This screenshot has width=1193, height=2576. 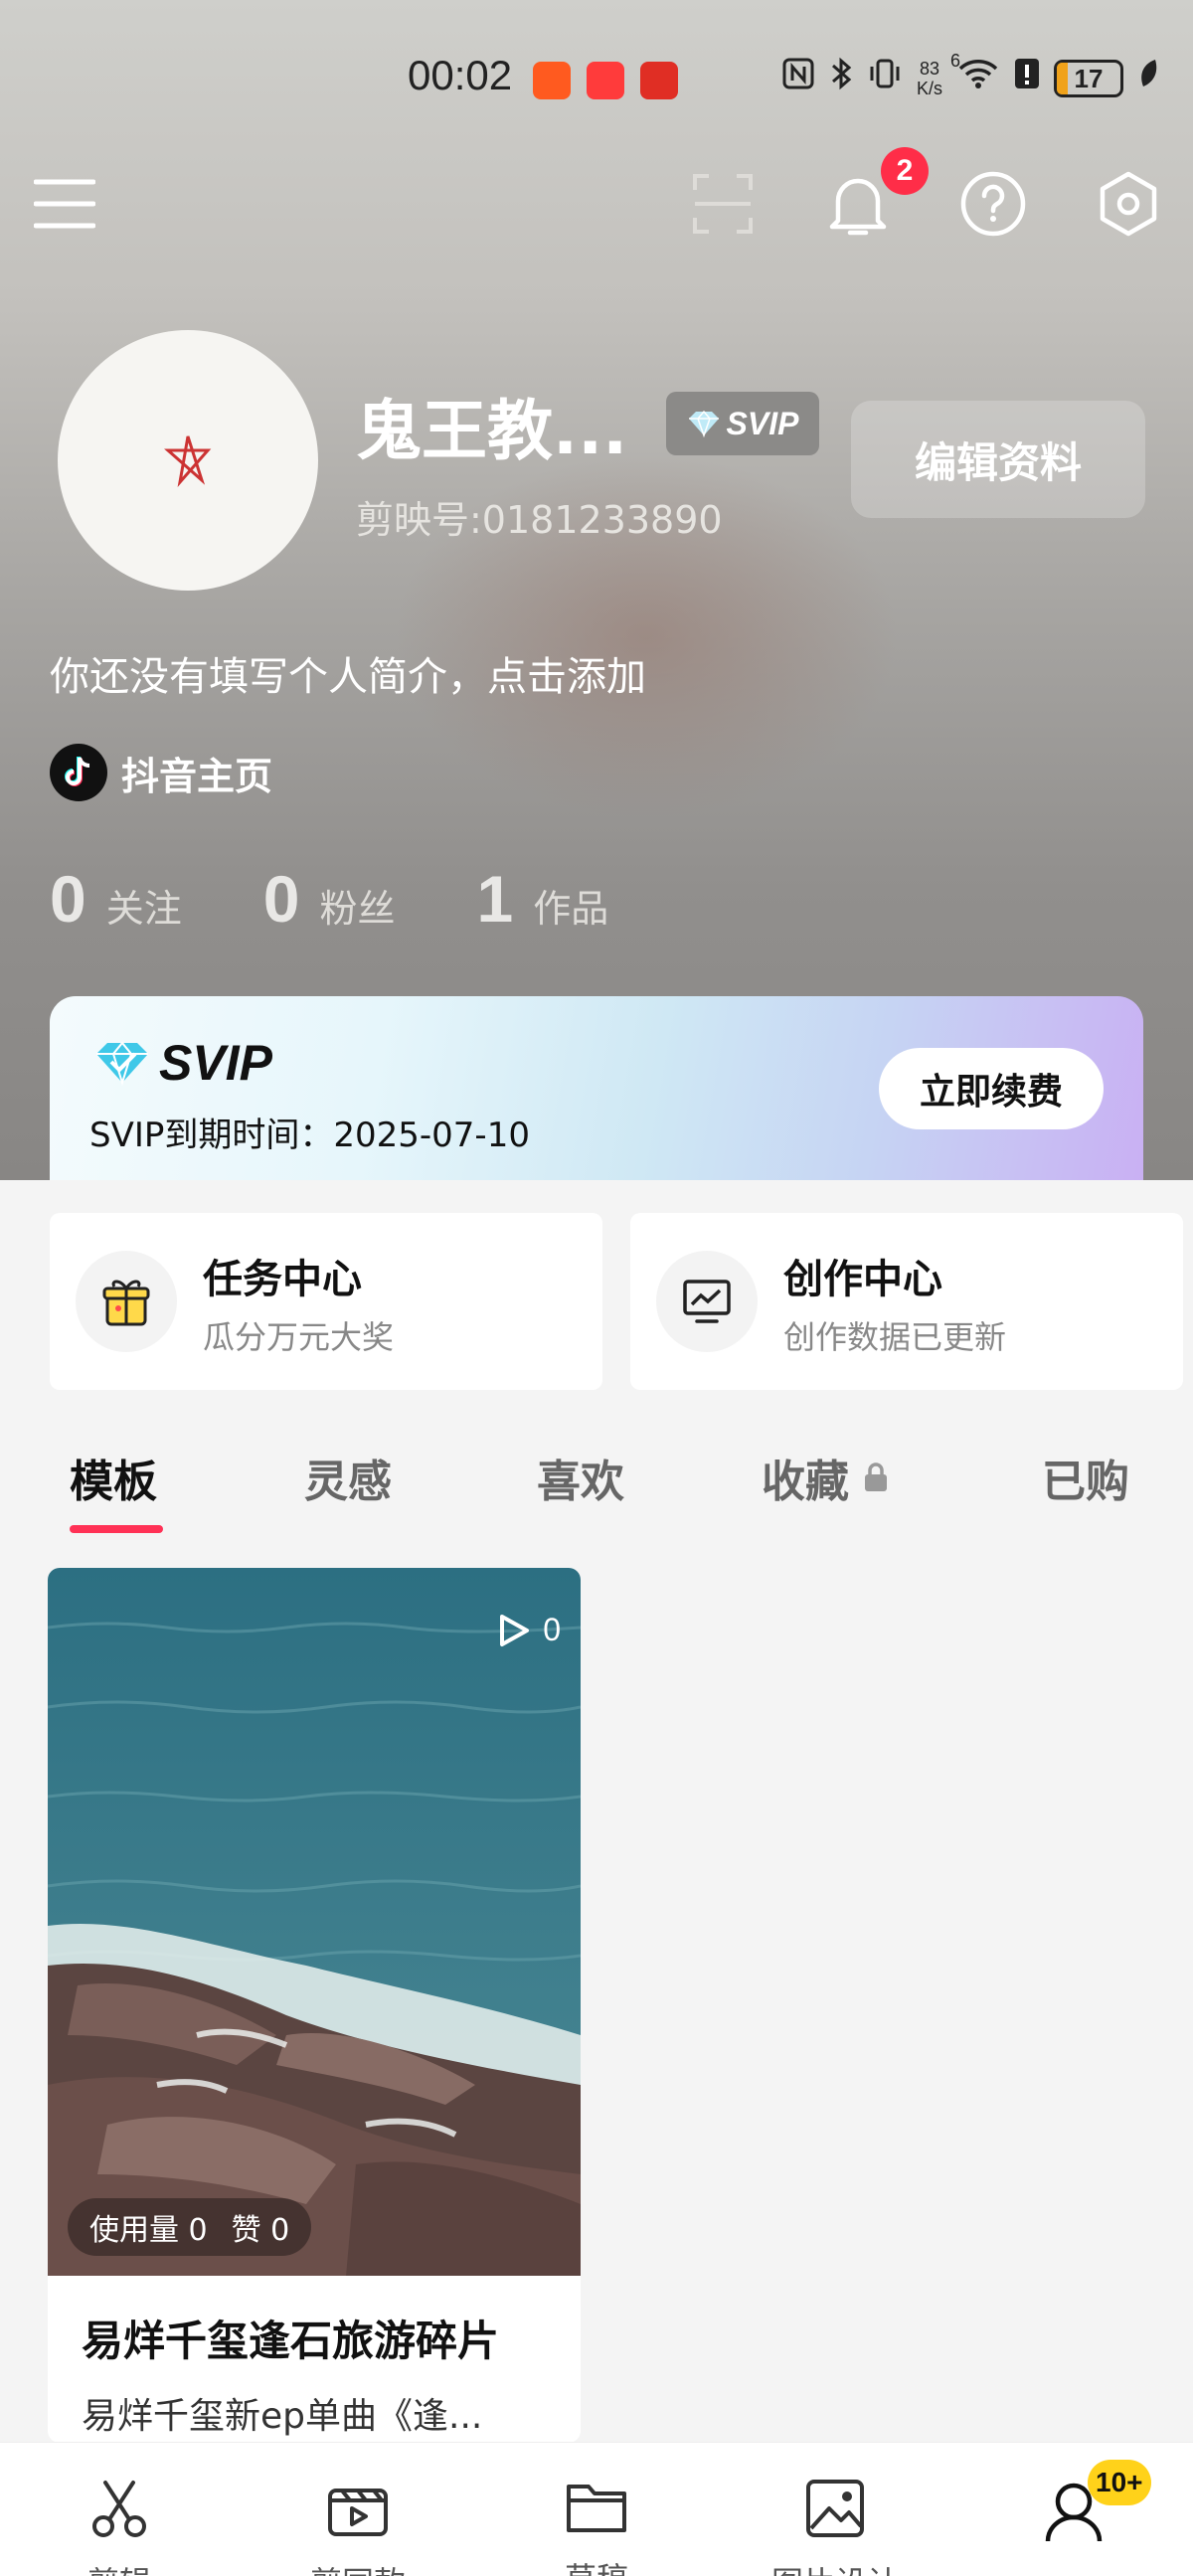 I want to click on settings-icon, so click(x=1128, y=204).